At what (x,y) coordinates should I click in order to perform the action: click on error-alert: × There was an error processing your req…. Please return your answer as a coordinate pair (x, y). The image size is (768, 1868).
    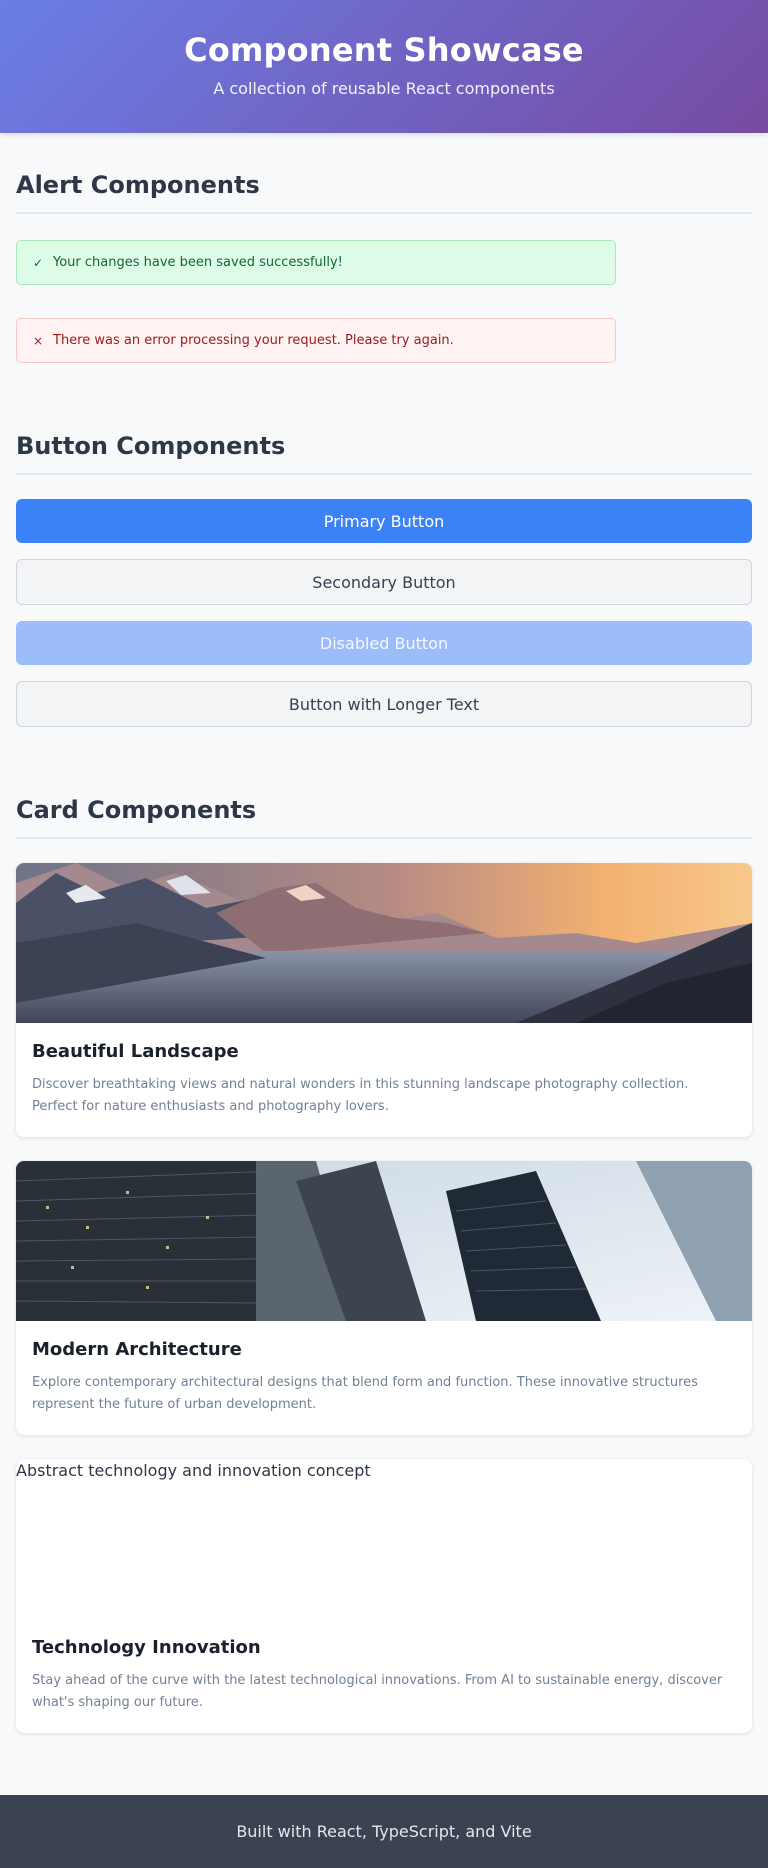
    Looking at the image, I should click on (316, 340).